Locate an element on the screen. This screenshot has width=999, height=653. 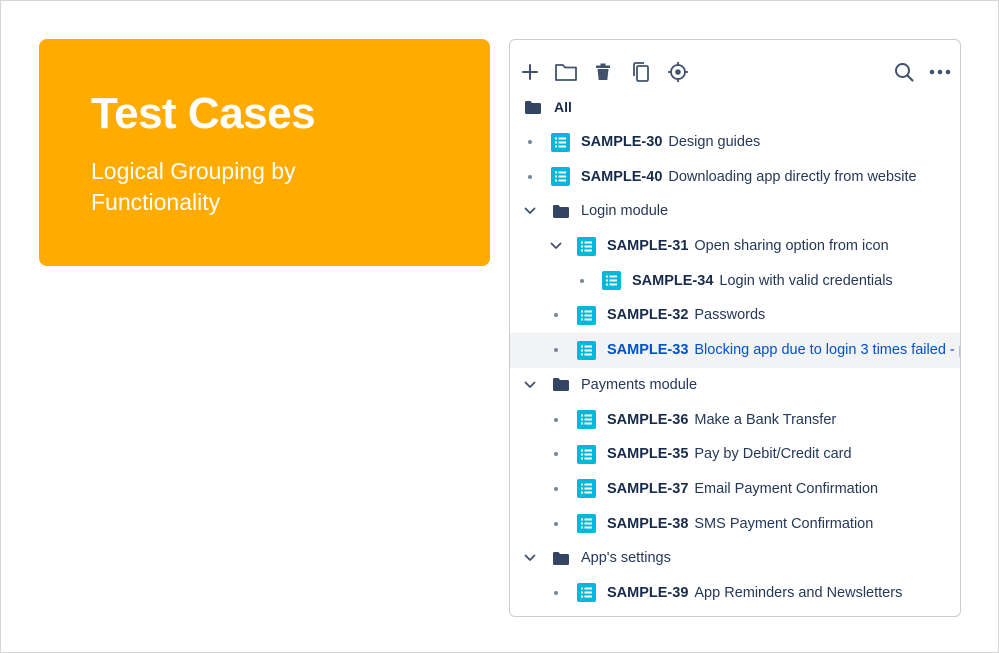
test-case-key: SAMPLE-36 is located at coordinates (648, 419).